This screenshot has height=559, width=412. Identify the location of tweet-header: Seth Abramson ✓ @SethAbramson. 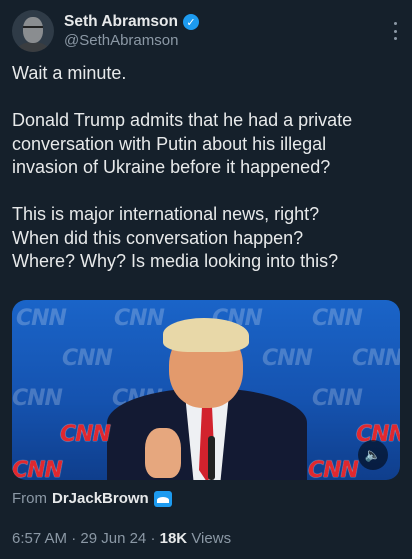
(206, 34).